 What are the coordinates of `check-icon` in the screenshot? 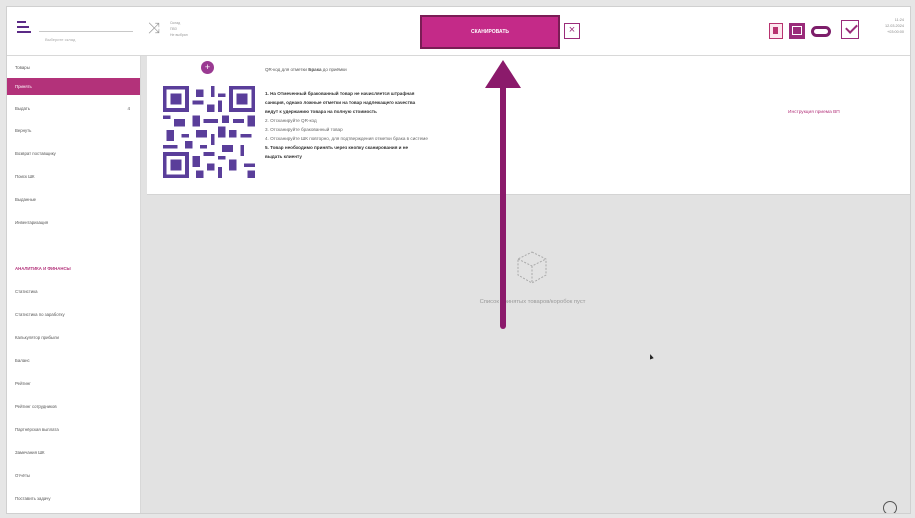 It's located at (850, 29).